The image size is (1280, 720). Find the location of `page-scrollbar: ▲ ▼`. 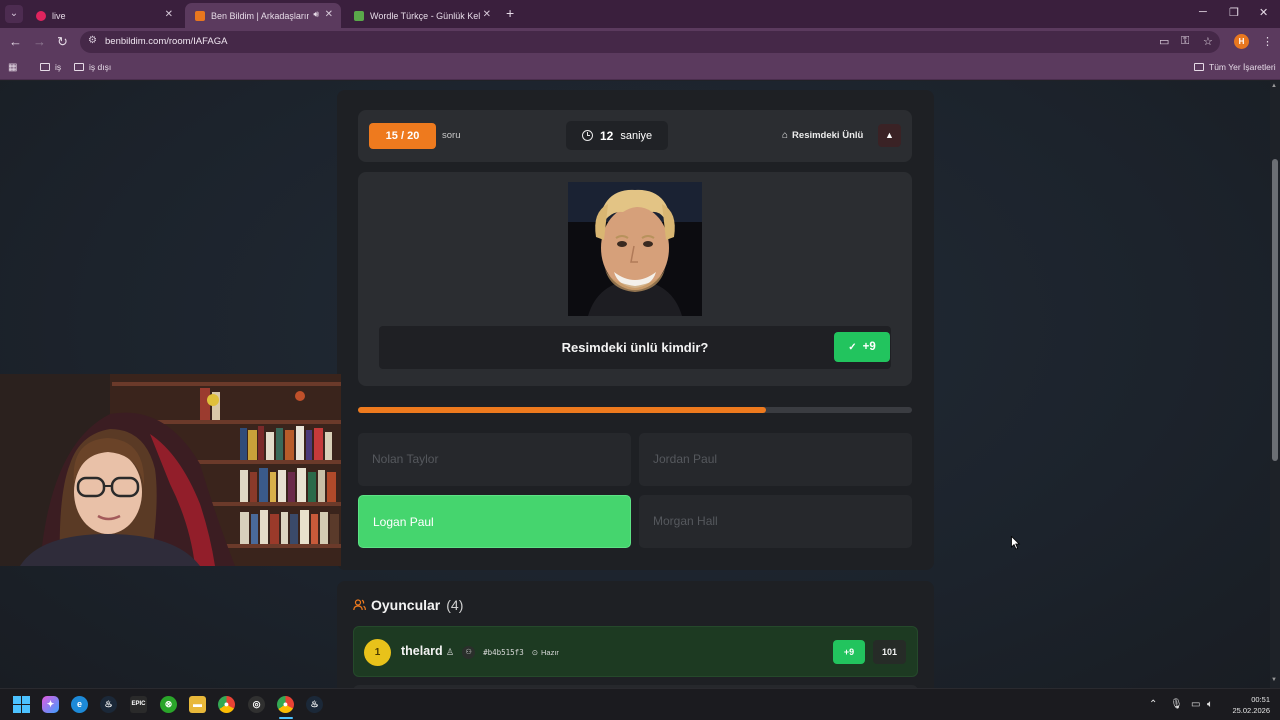

page-scrollbar: ▲ ▼ is located at coordinates (1275, 384).